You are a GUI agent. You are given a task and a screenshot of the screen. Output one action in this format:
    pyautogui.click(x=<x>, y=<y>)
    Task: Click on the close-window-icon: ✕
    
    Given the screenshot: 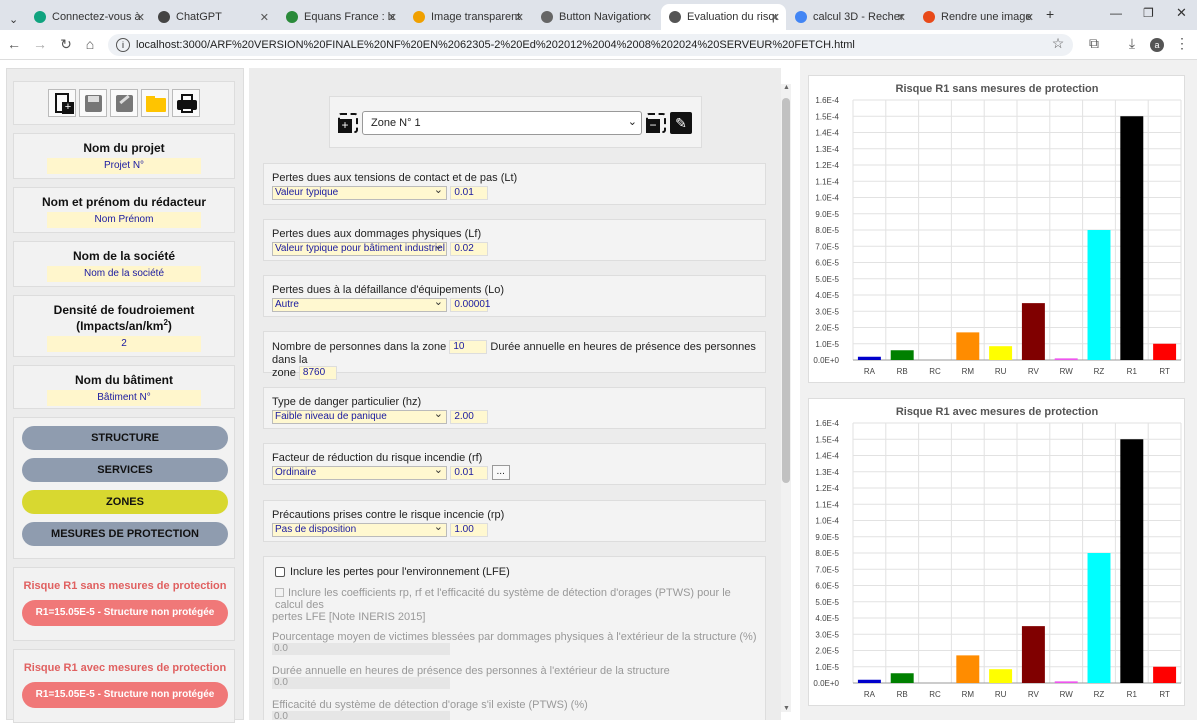 What is the action you would take?
    pyautogui.click(x=1181, y=13)
    